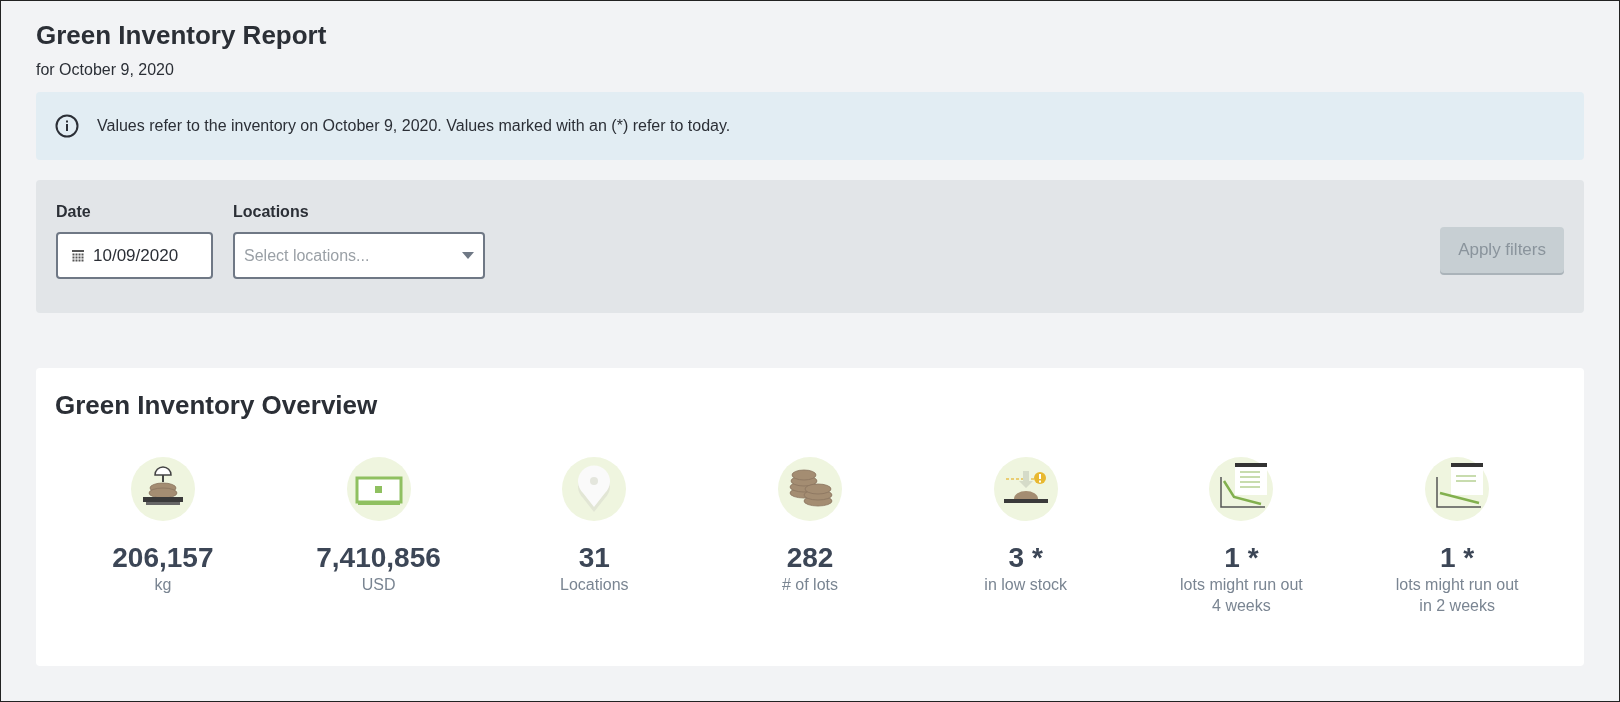 The height and width of the screenshot is (702, 1620). I want to click on calendar-icon, so click(78, 255).